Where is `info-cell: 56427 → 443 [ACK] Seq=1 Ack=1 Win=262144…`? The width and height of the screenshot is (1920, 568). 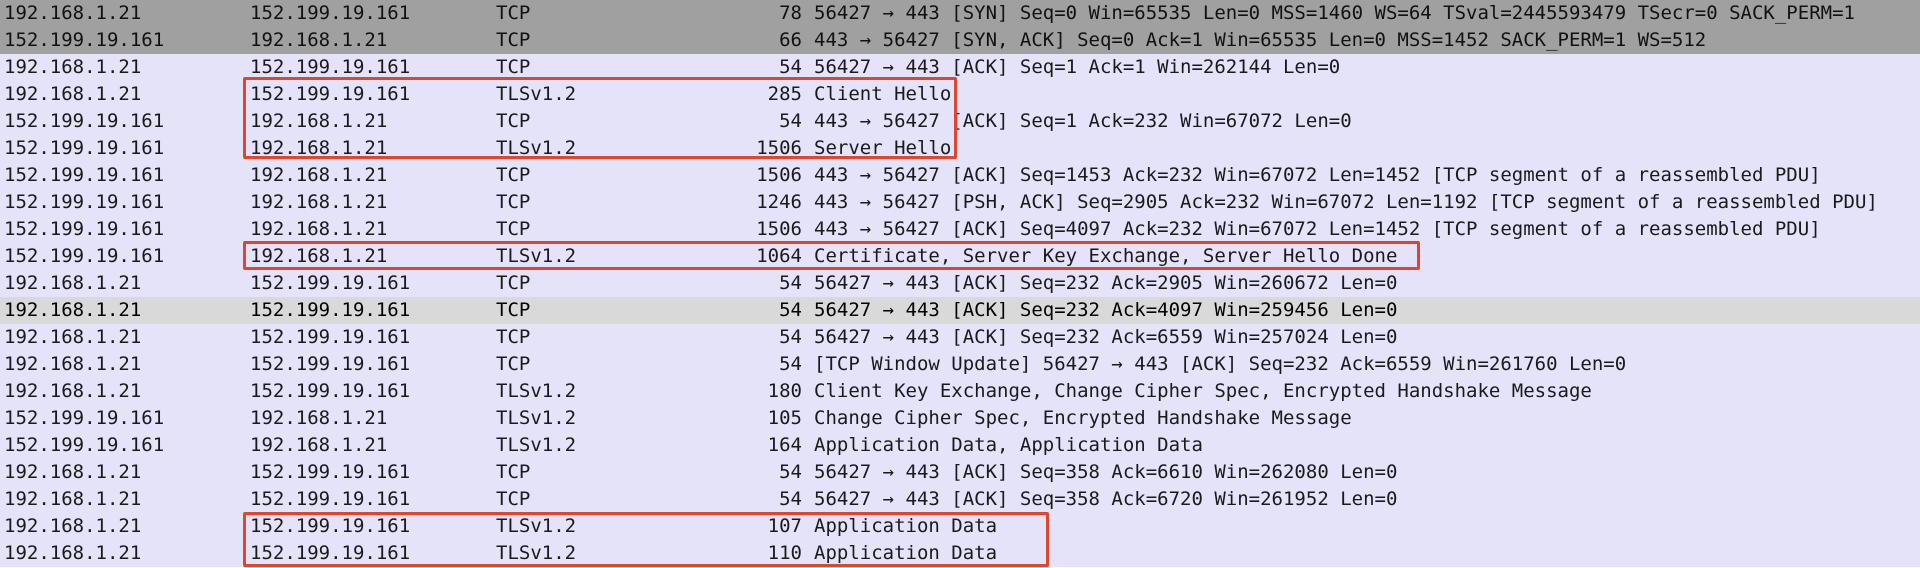 info-cell: 56427 → 443 [ACK] Seq=1 Ack=1 Win=262144… is located at coordinates (1077, 67).